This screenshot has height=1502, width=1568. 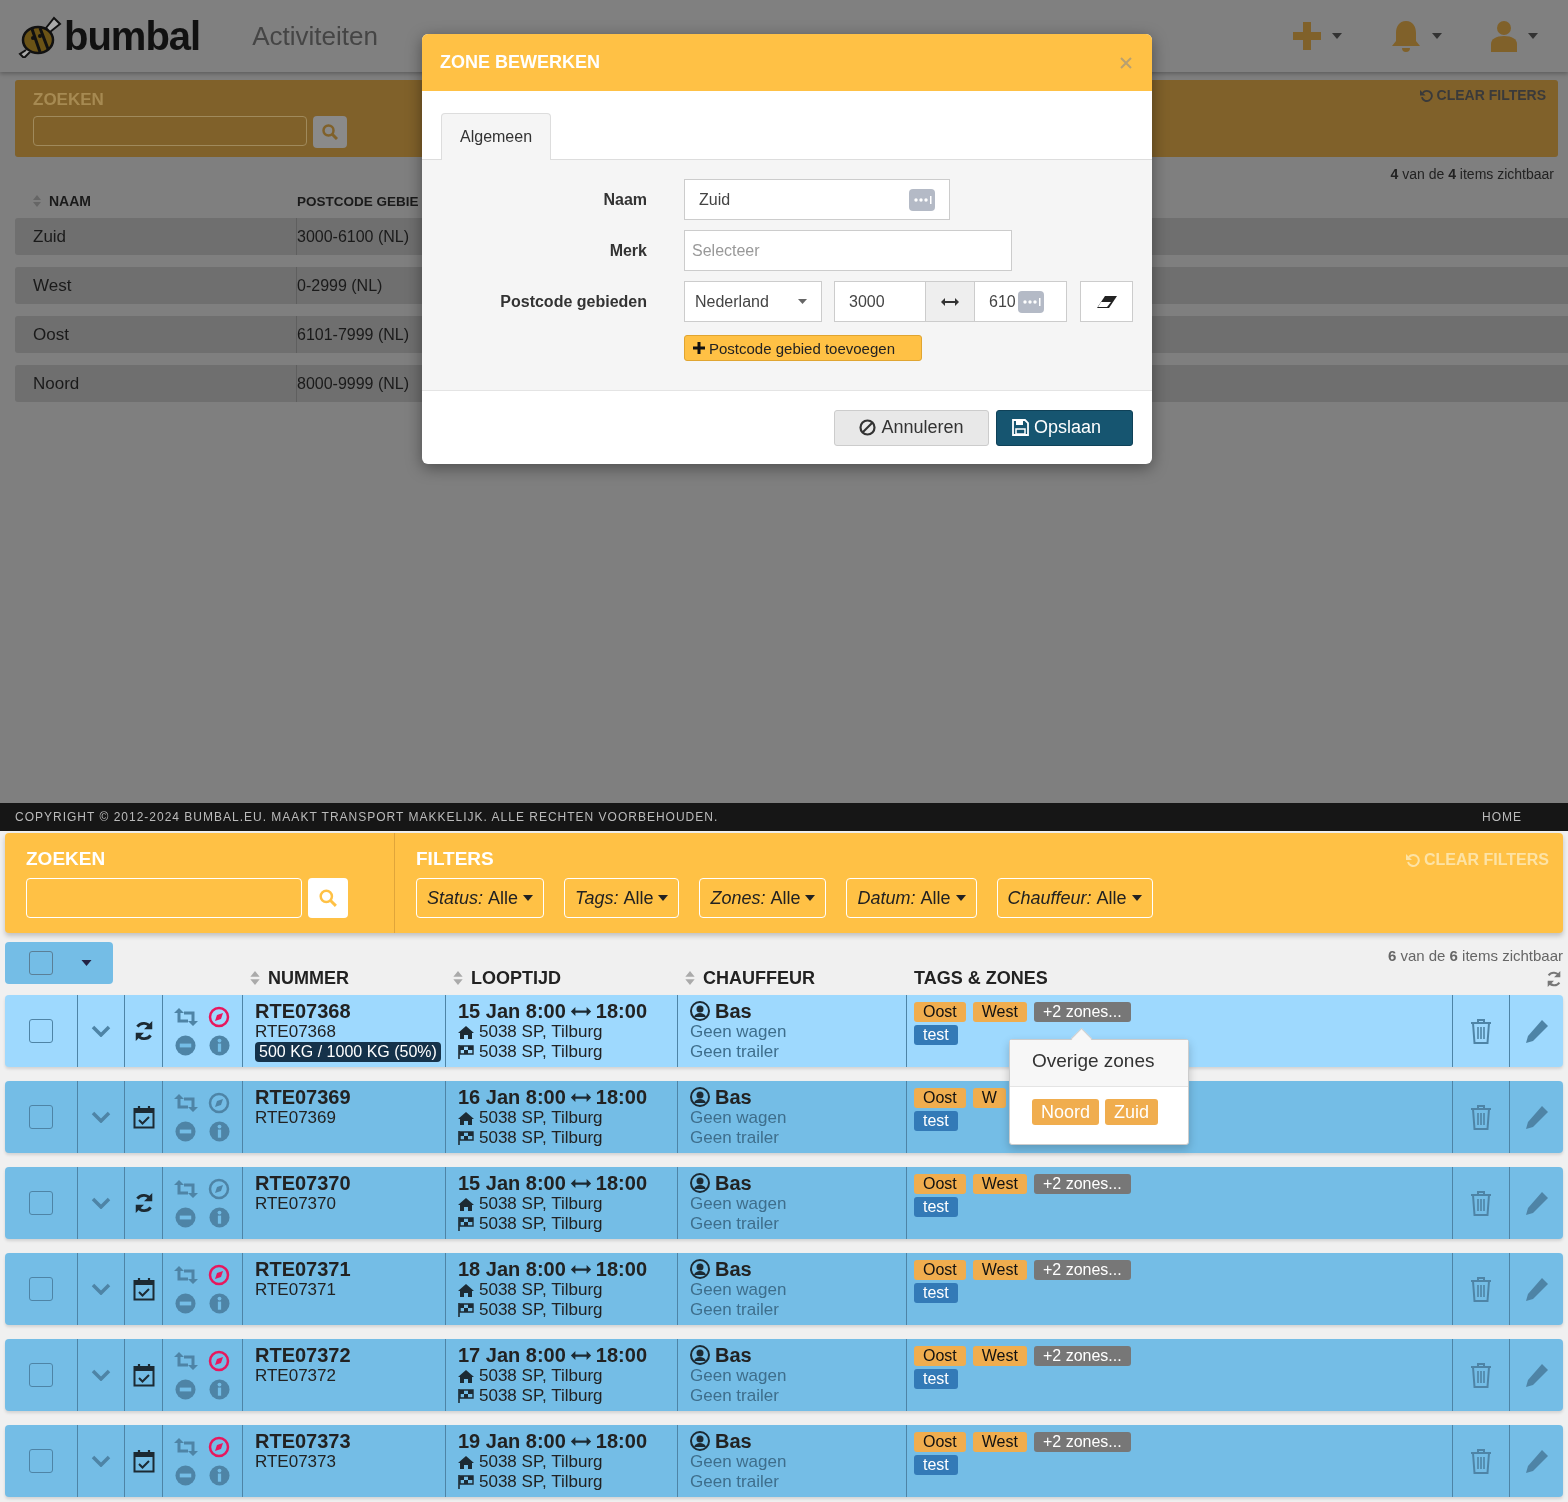 I want to click on start-time: 17 Jan 8:00, so click(x=512, y=1355).